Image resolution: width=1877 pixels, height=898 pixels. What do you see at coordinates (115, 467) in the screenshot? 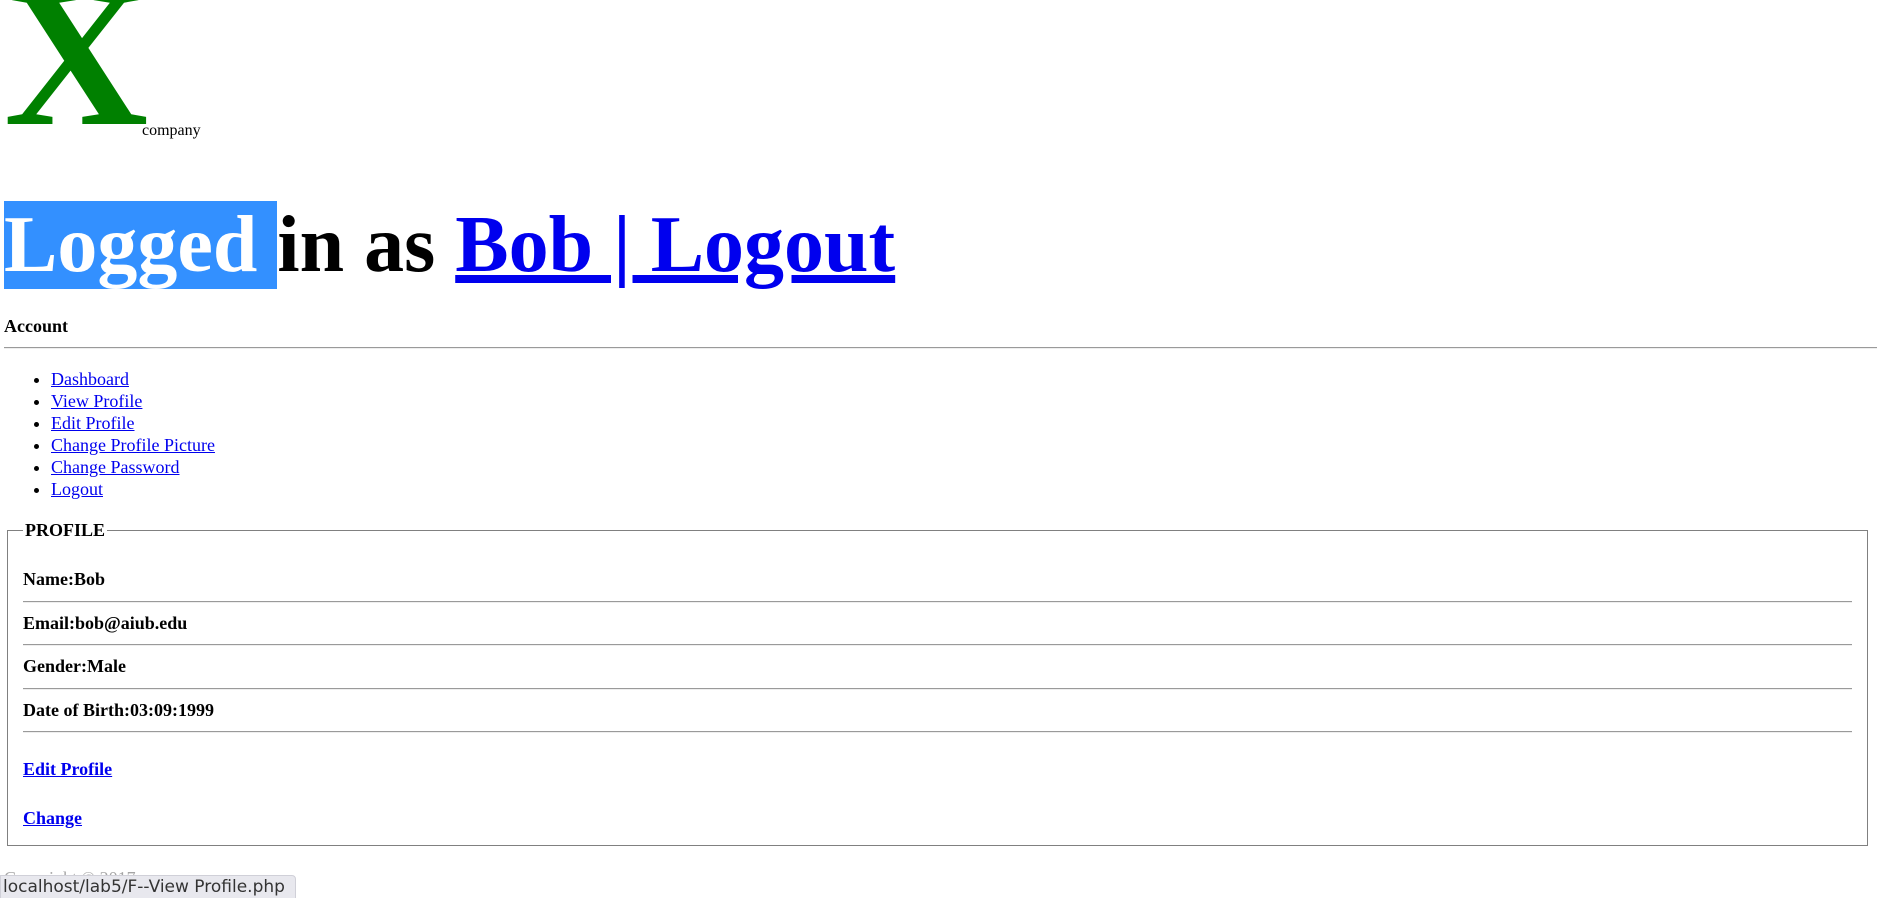
I see `change-password-link: Change Password` at bounding box center [115, 467].